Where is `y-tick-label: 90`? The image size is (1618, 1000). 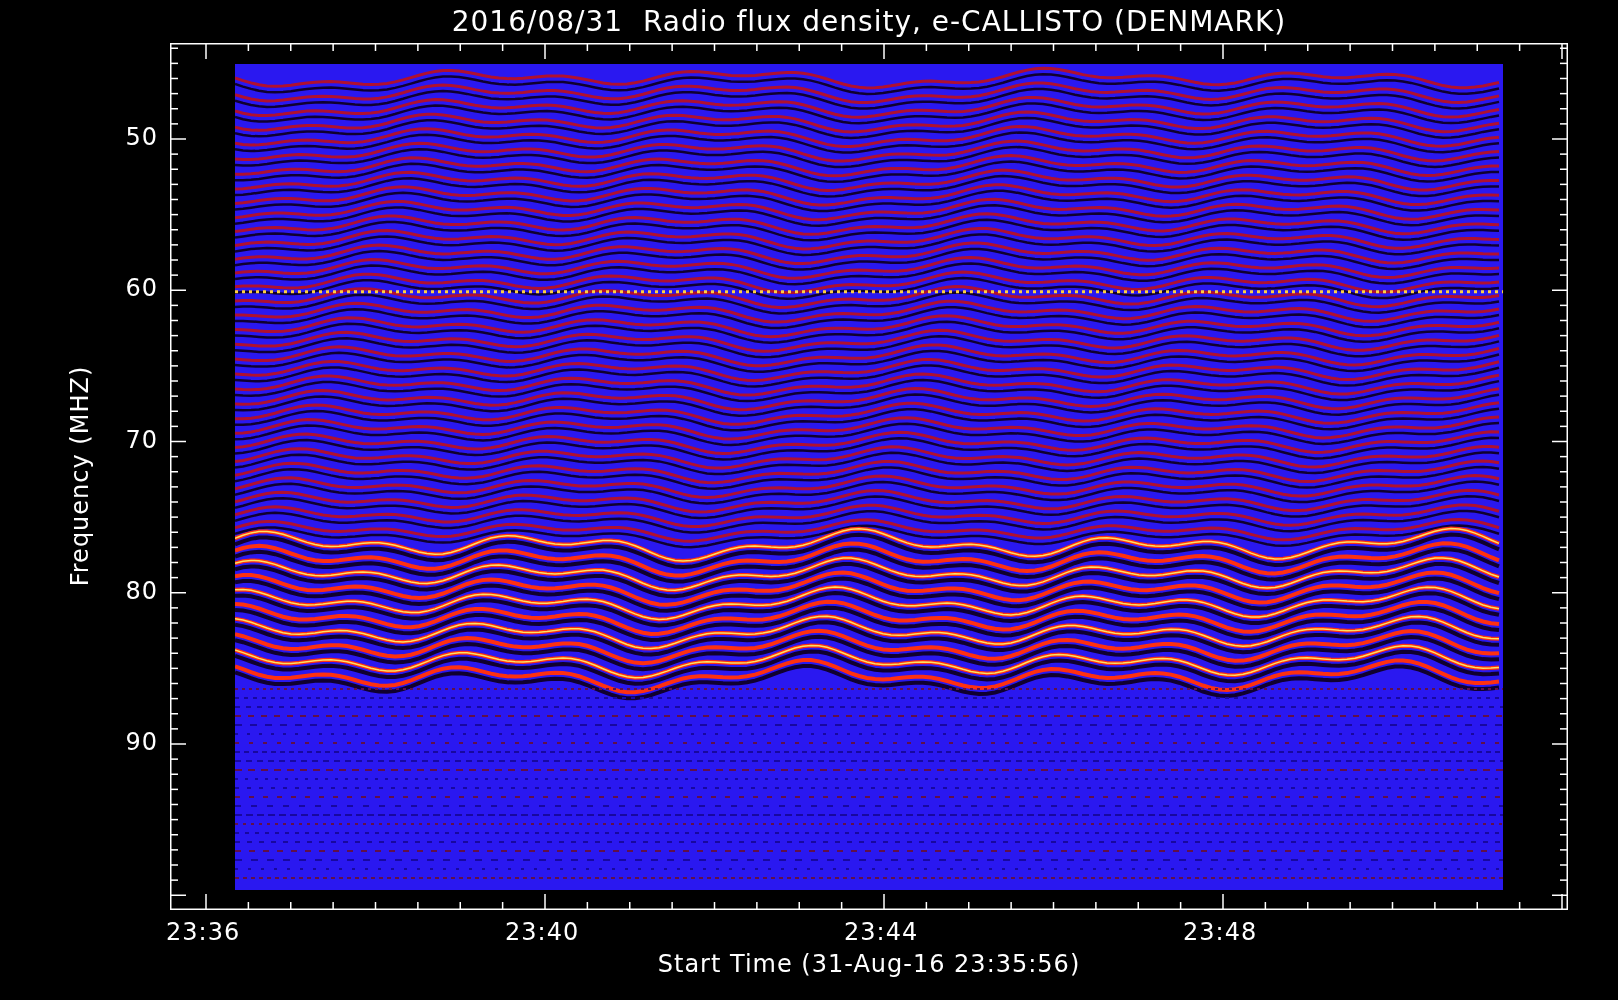
y-tick-label: 90 is located at coordinates (141, 742).